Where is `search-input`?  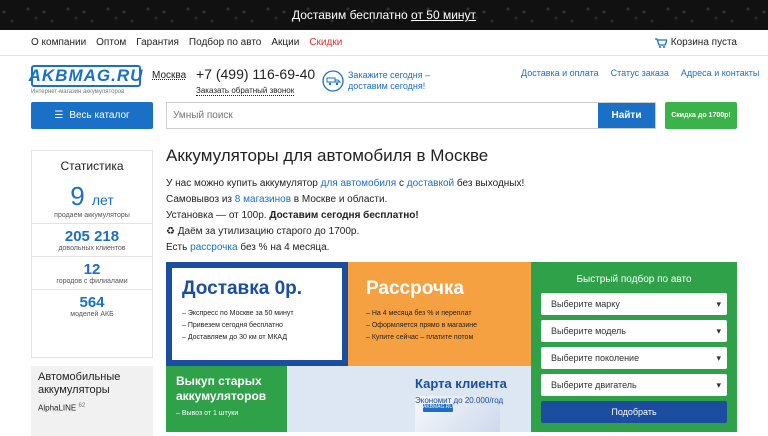 search-input is located at coordinates (382, 115).